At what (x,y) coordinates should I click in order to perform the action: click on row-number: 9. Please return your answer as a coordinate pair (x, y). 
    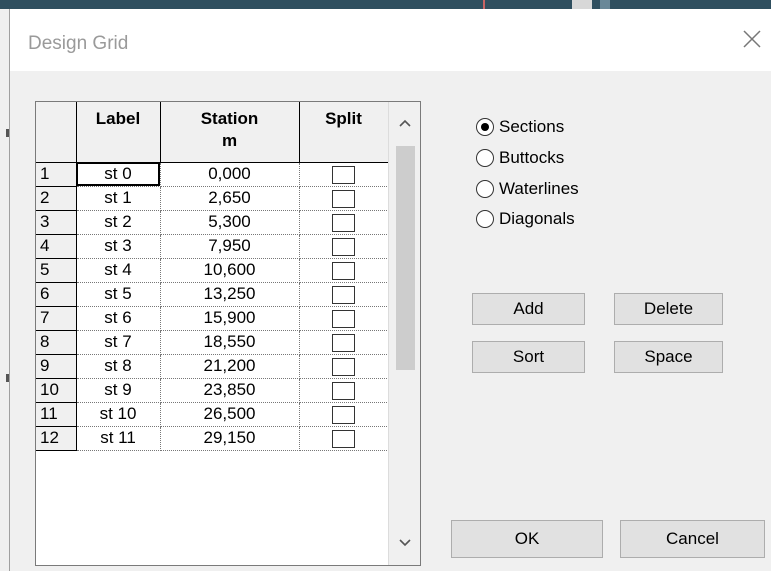
    Looking at the image, I should click on (56, 366).